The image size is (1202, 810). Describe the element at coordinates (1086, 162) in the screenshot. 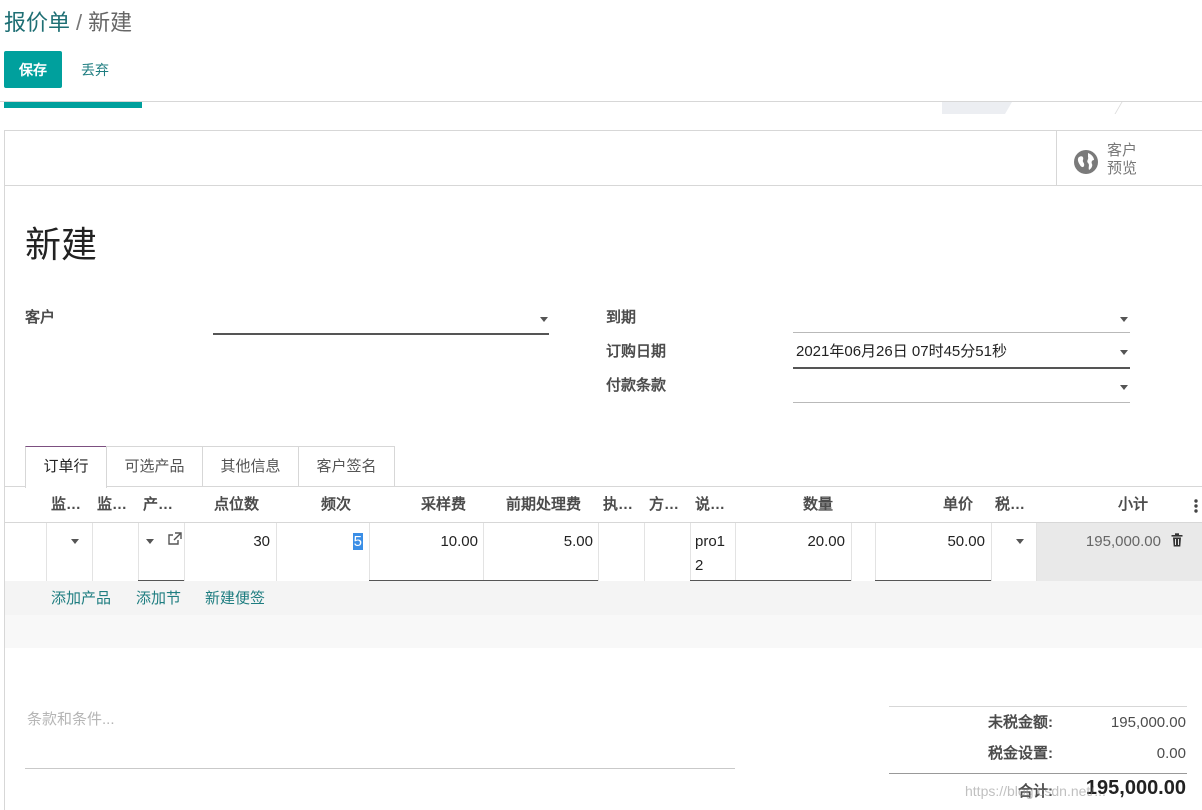

I see `globe-icon` at that location.